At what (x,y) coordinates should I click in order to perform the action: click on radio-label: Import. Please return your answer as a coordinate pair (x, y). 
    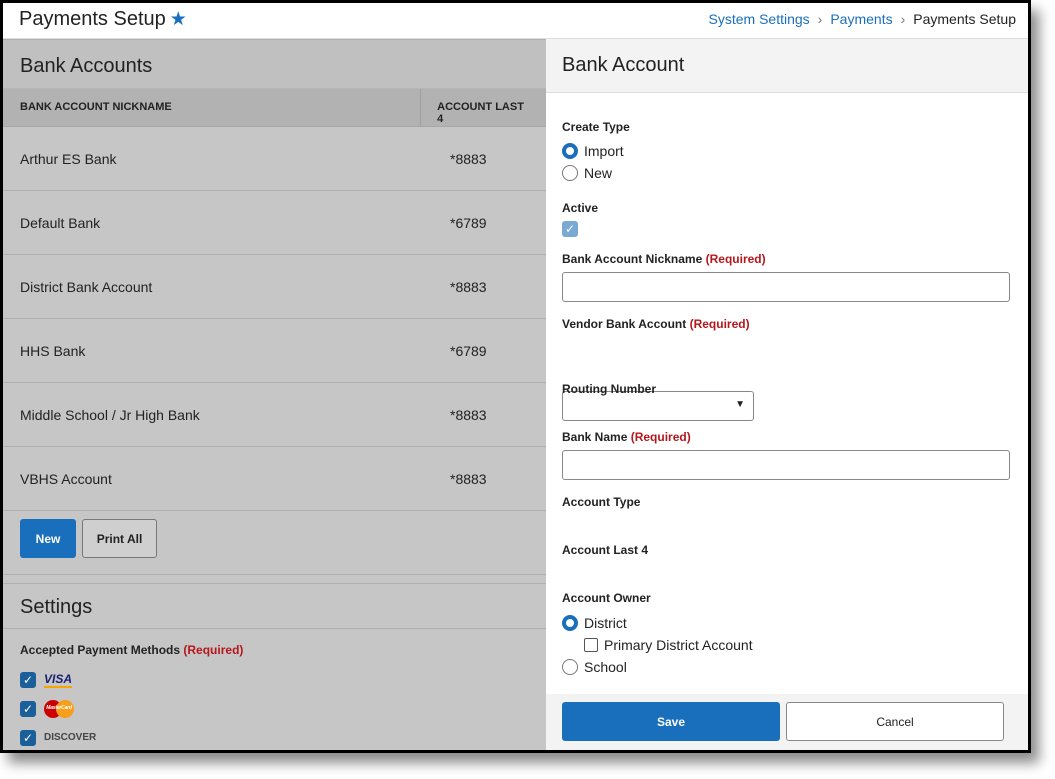
    Looking at the image, I should click on (604, 151).